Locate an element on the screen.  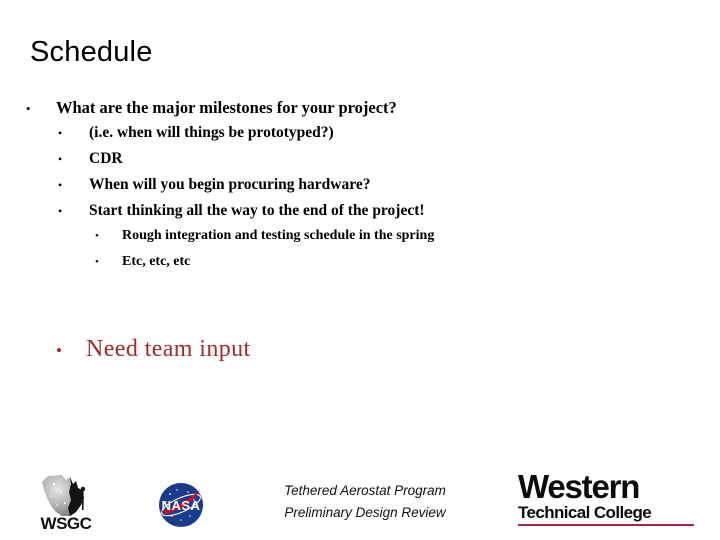
highlight-bullet-text: Need team input is located at coordinates (168, 349).